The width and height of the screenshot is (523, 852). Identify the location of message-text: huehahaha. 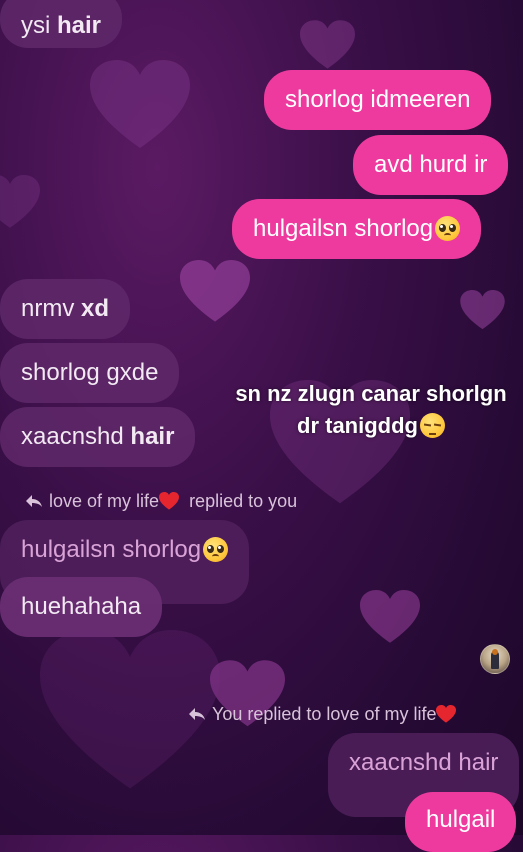
(81, 606).